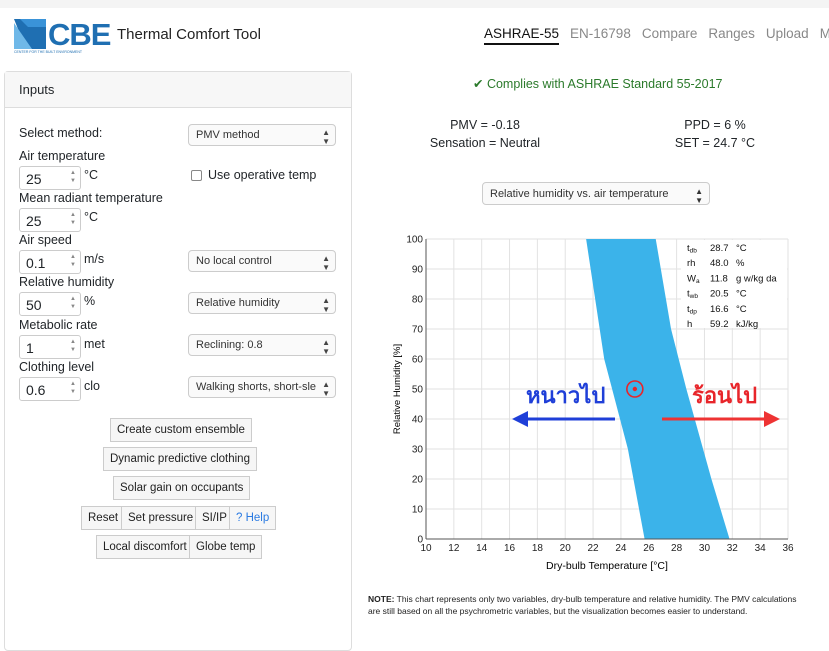  I want to click on met-label: Metabolic rate, so click(58, 325).